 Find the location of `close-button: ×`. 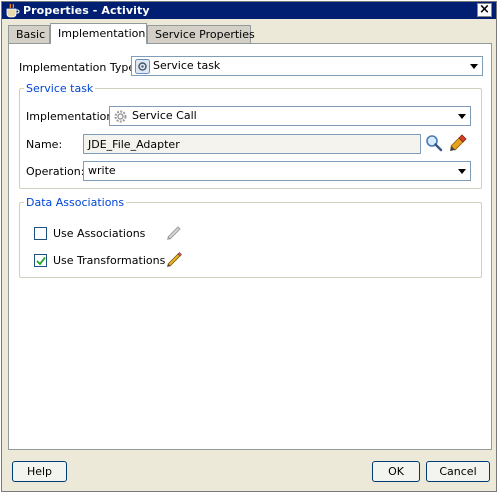

close-button: × is located at coordinates (484, 10).